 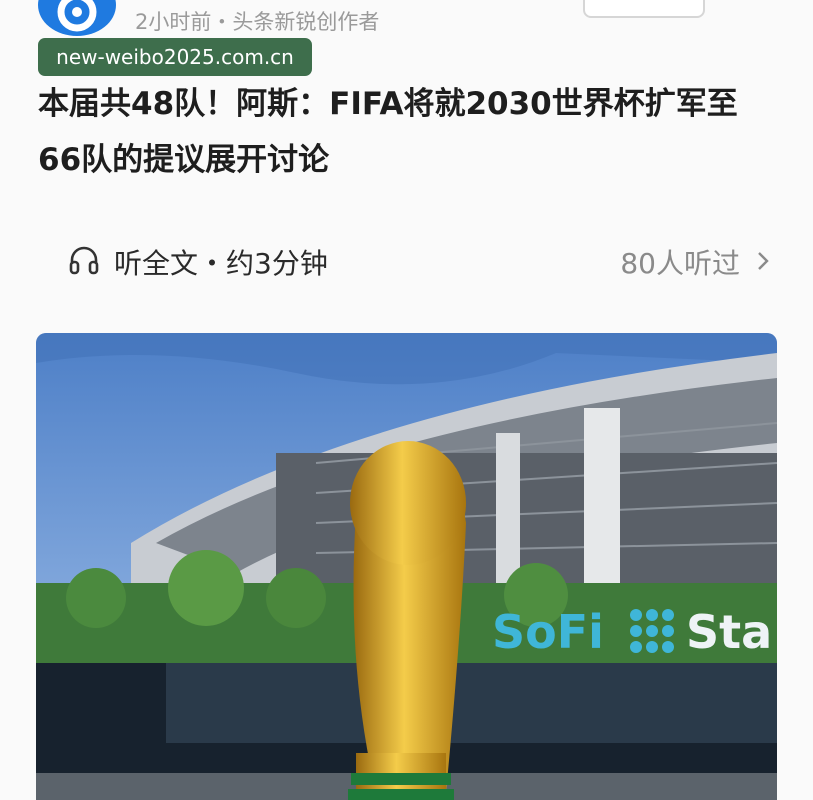 What do you see at coordinates (729, 632) in the screenshot?
I see `svg-text: Sta` at bounding box center [729, 632].